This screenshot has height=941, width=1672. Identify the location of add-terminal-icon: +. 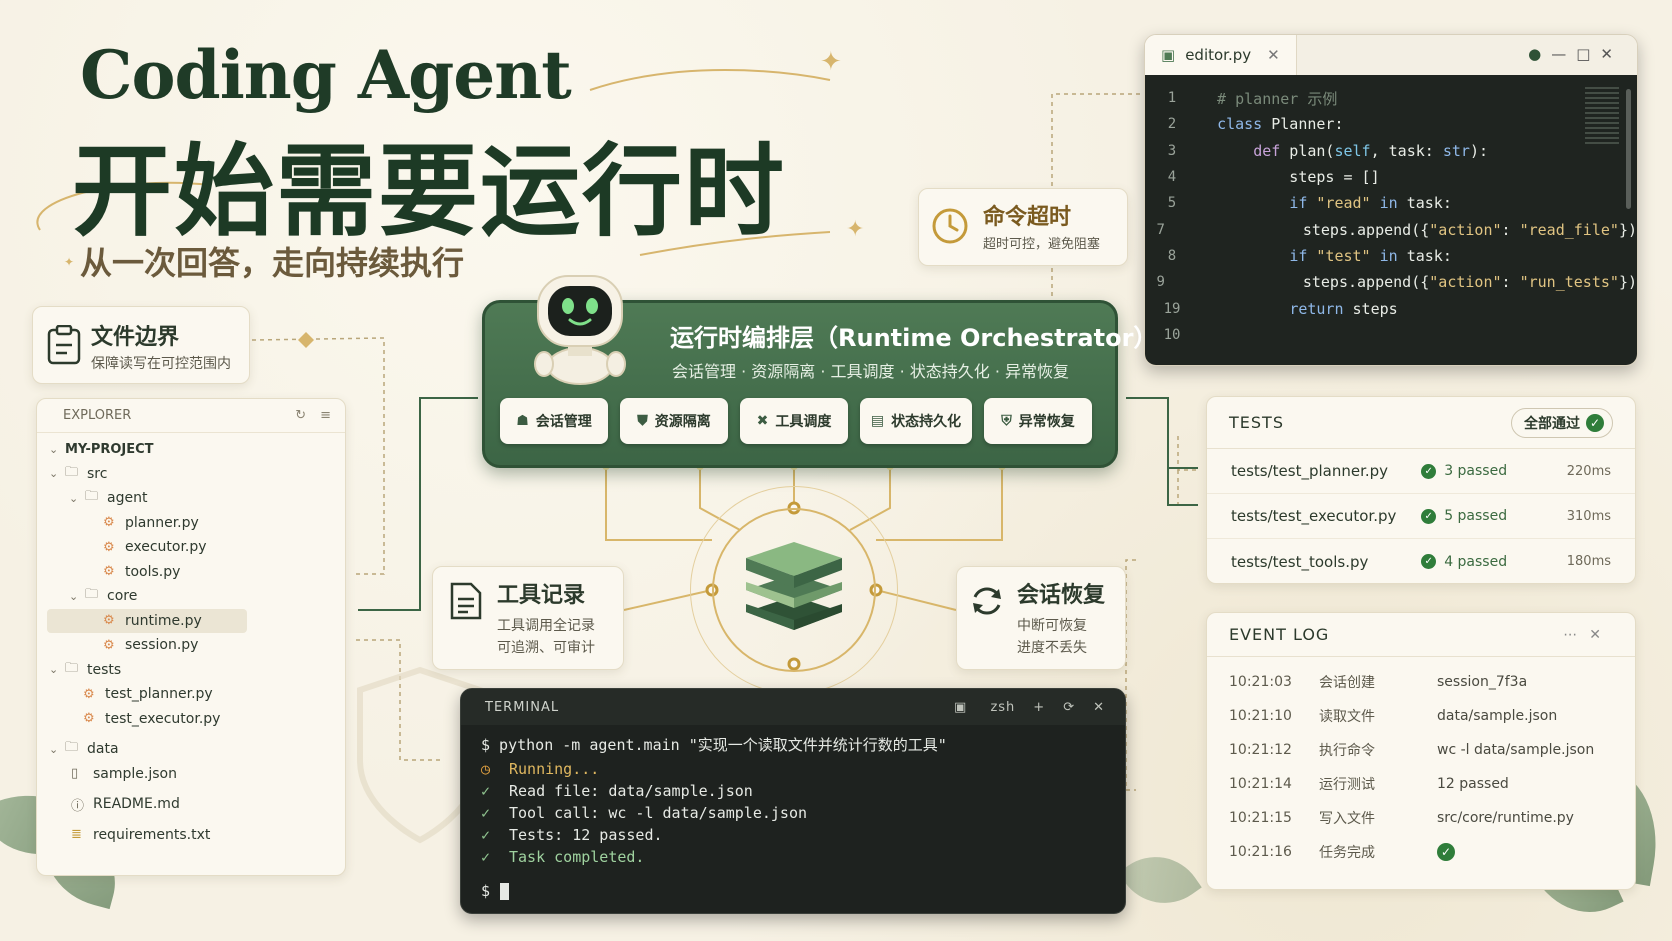
(1039, 707).